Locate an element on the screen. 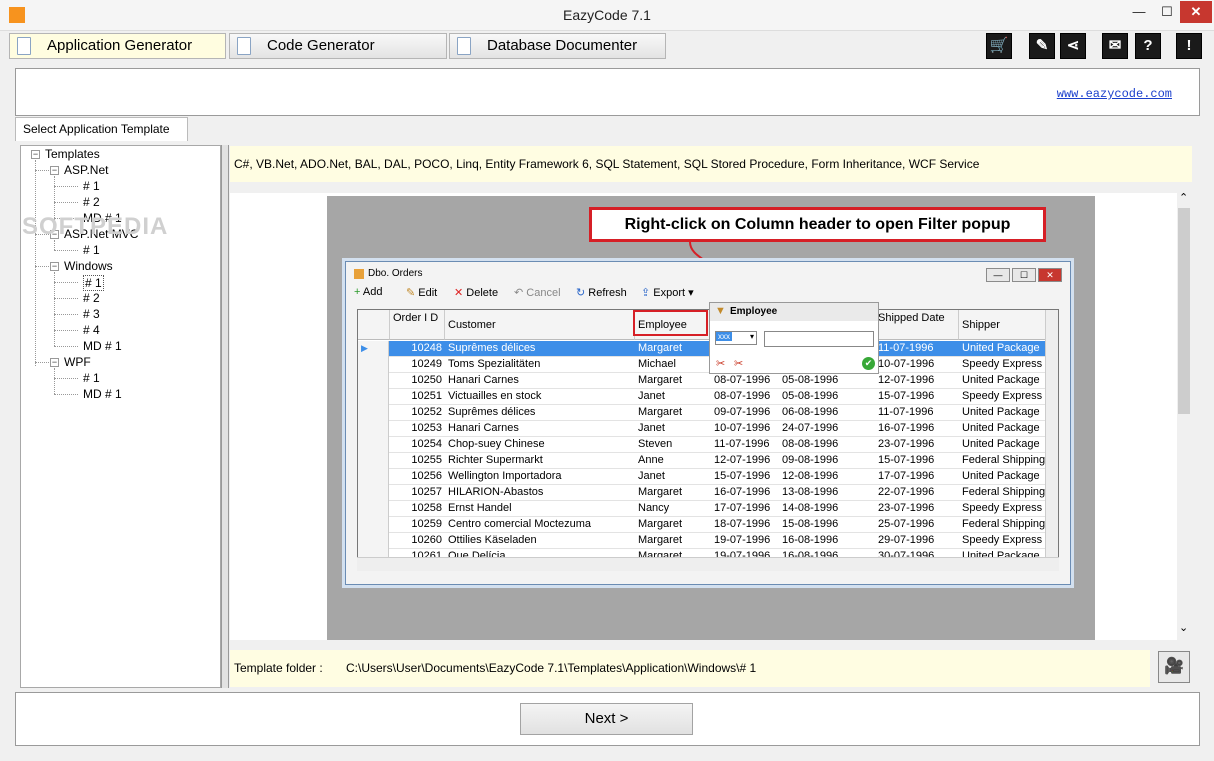 This screenshot has height=761, width=1214. table-cell: 08-07-1996 is located at coordinates (742, 396).